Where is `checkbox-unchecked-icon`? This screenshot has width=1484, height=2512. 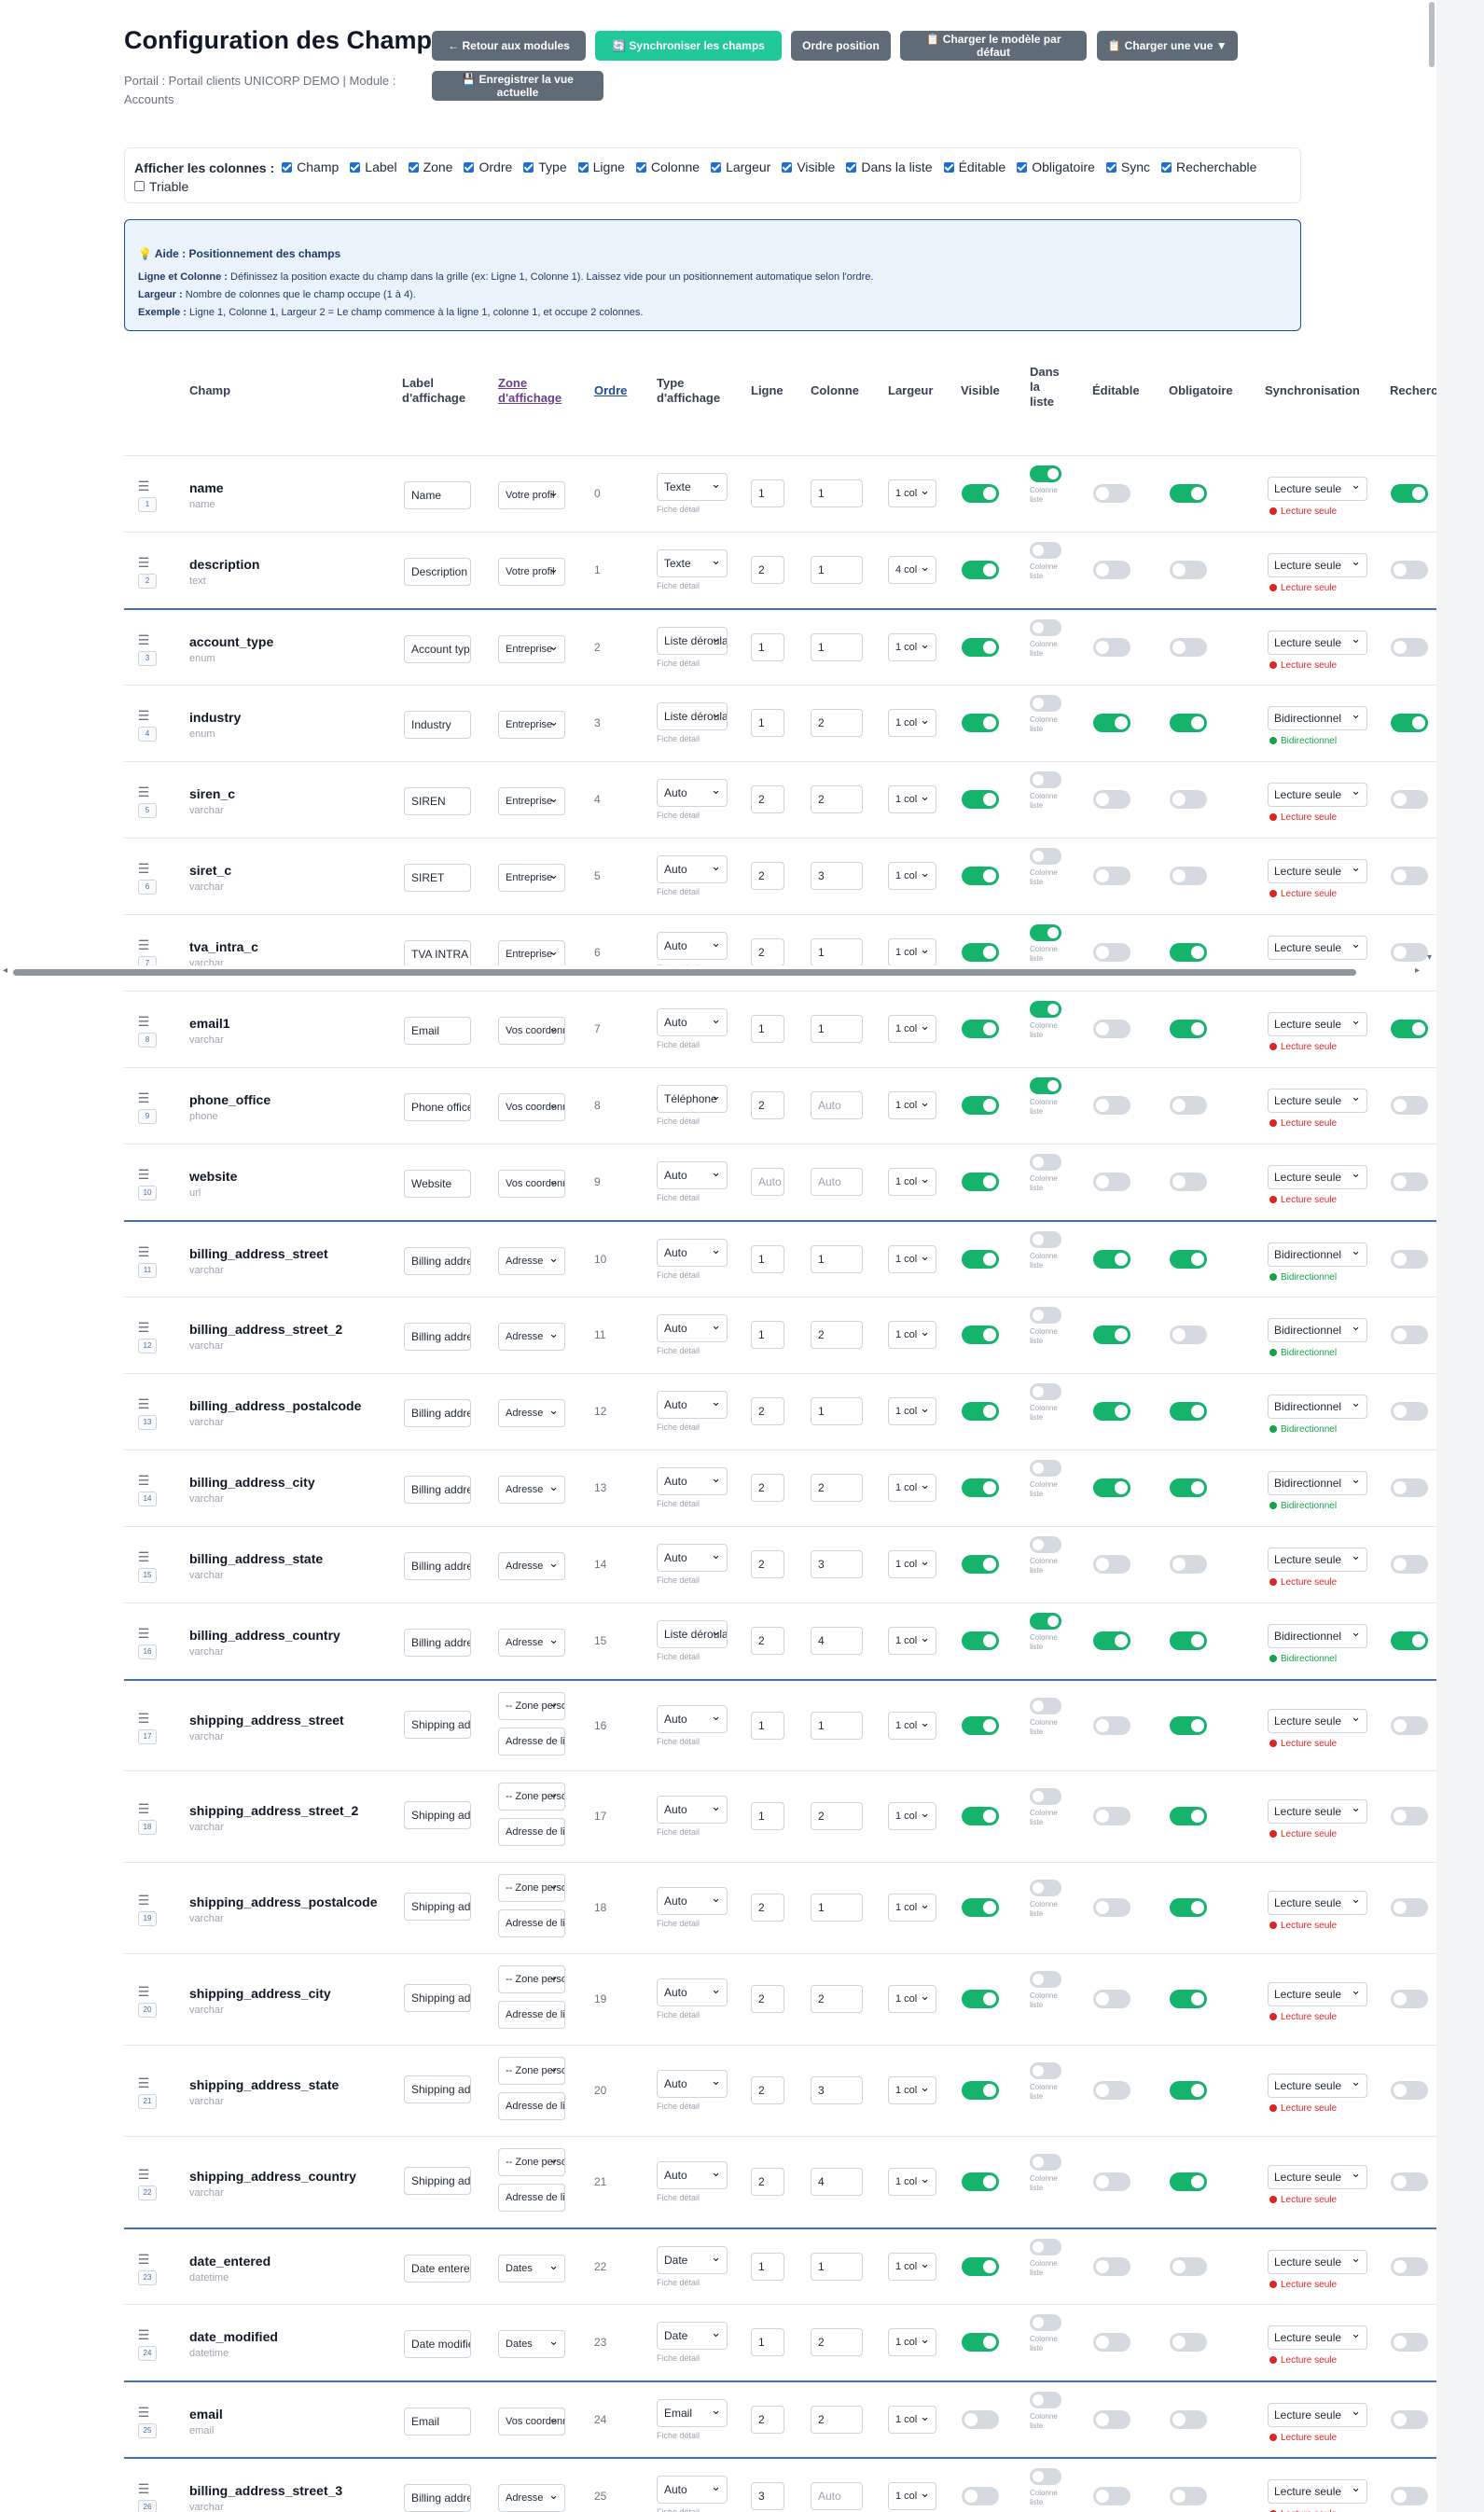
checkbox-unchecked-icon is located at coordinates (139, 186).